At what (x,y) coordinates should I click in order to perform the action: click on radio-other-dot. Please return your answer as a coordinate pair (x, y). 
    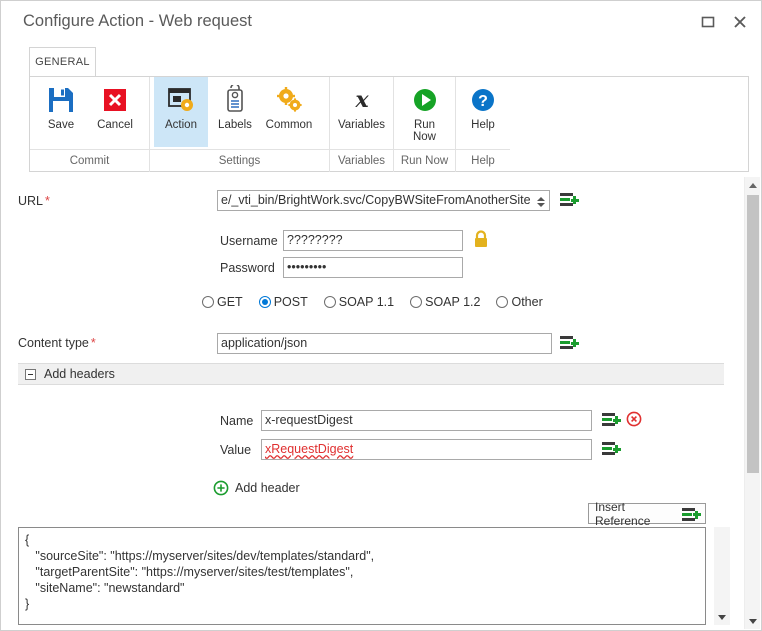
    Looking at the image, I should click on (502, 302).